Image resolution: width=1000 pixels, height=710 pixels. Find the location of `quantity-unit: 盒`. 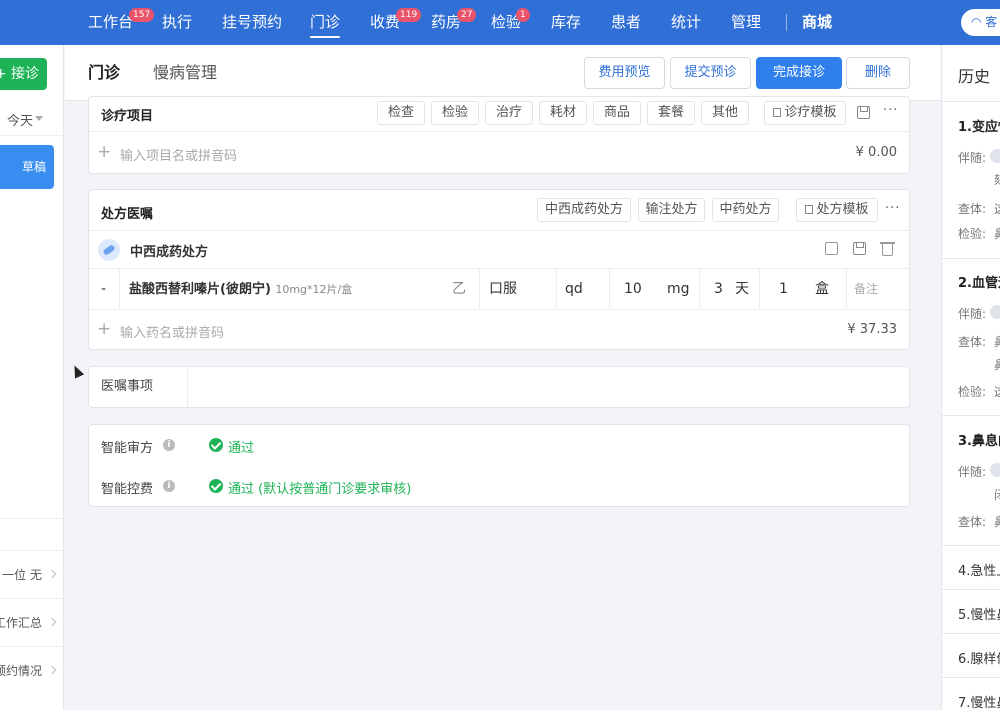

quantity-unit: 盒 is located at coordinates (822, 289).